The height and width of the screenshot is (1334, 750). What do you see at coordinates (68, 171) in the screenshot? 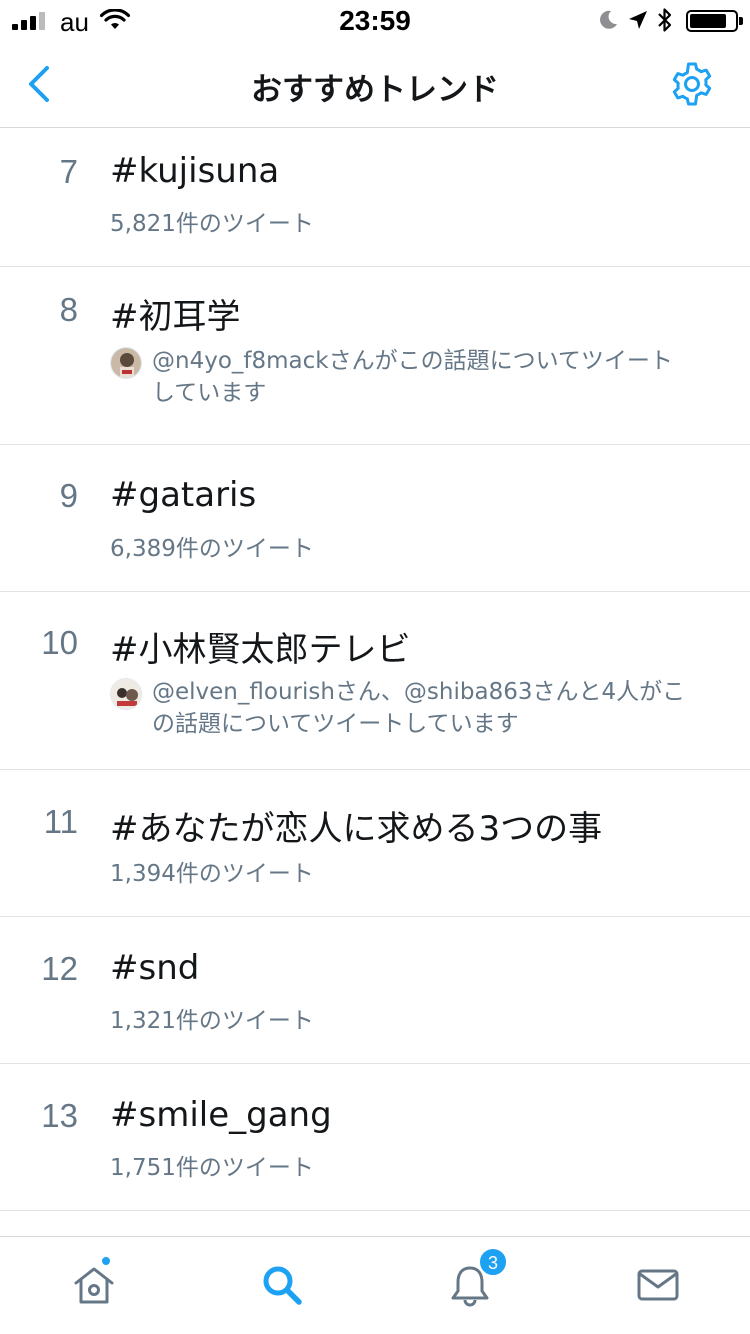
I see `trend-rank: 7` at bounding box center [68, 171].